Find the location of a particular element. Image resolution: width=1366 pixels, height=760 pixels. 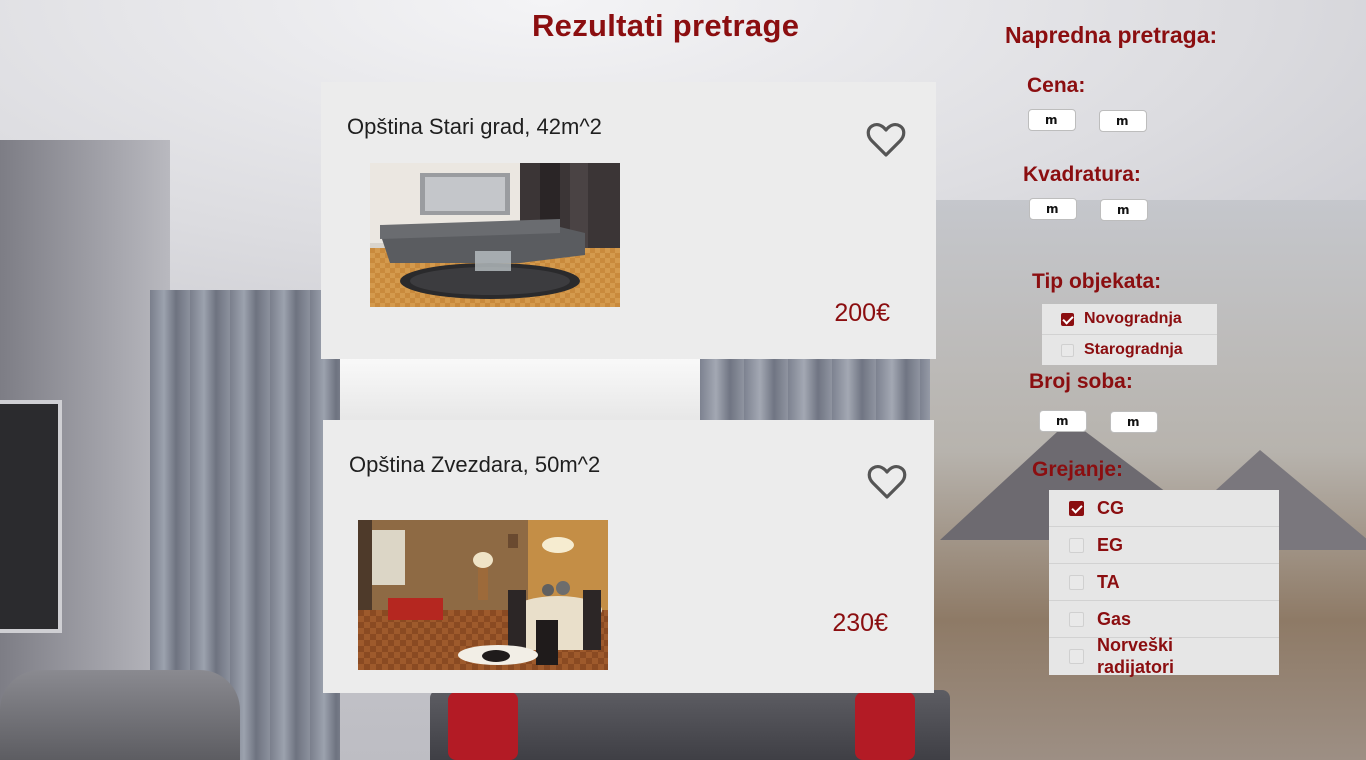

property-type-list: Novogradnja Starogradnja is located at coordinates (1129, 334).